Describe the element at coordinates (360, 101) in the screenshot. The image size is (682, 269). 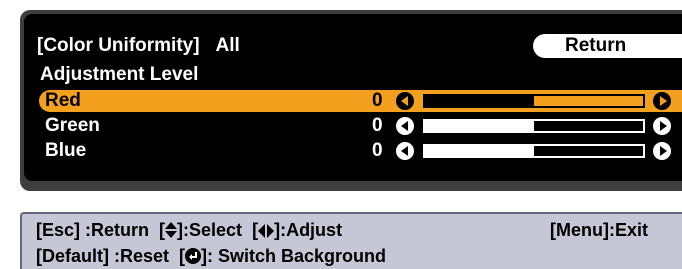
I see `row-red: Red 0` at that location.